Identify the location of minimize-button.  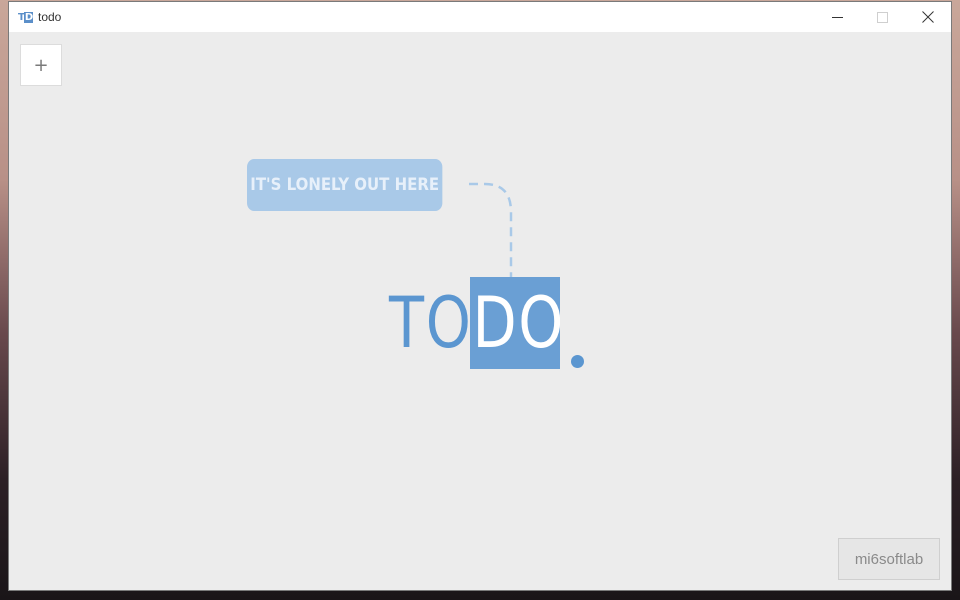
(837, 17).